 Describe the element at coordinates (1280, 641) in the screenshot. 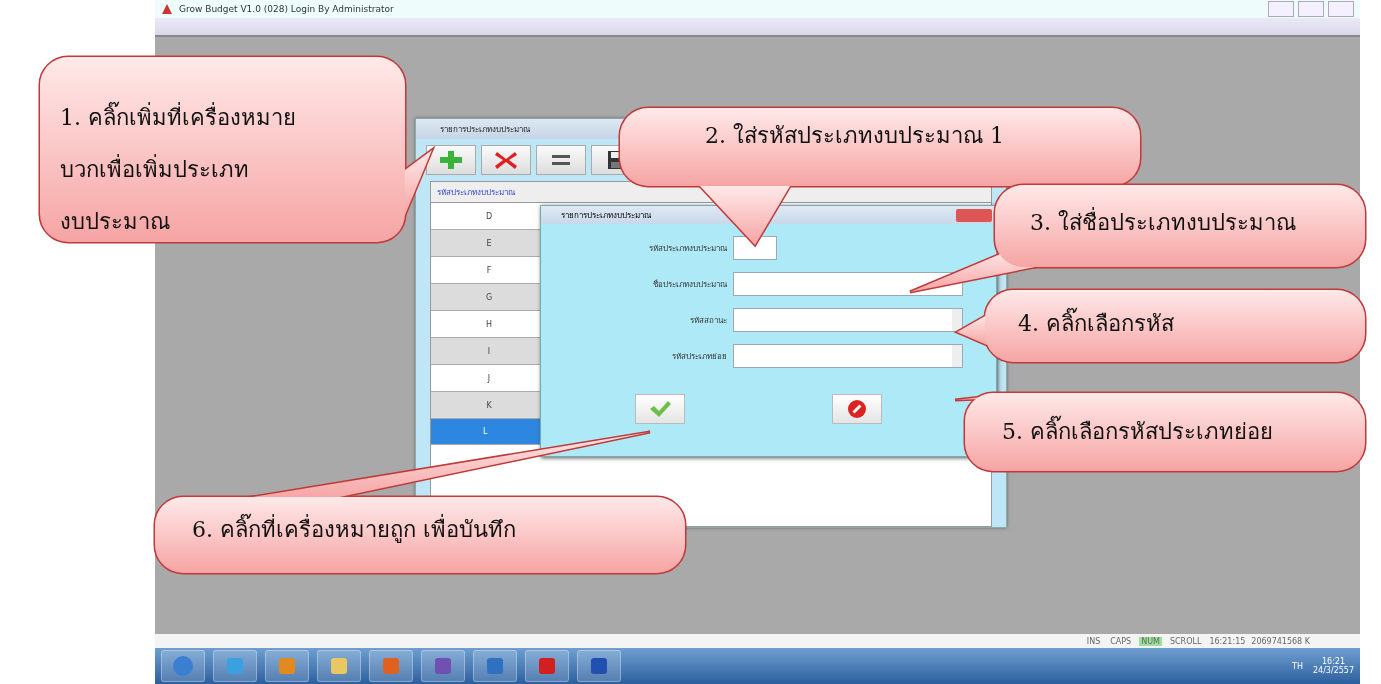

I see `status-memory: 2069741568 K` at that location.